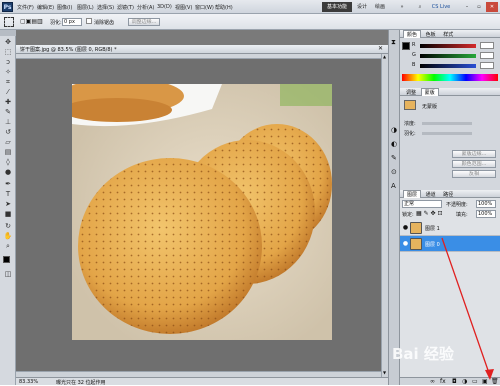  Describe the element at coordinates (105, 7) in the screenshot. I see `menu-select: 选择(S)` at that location.